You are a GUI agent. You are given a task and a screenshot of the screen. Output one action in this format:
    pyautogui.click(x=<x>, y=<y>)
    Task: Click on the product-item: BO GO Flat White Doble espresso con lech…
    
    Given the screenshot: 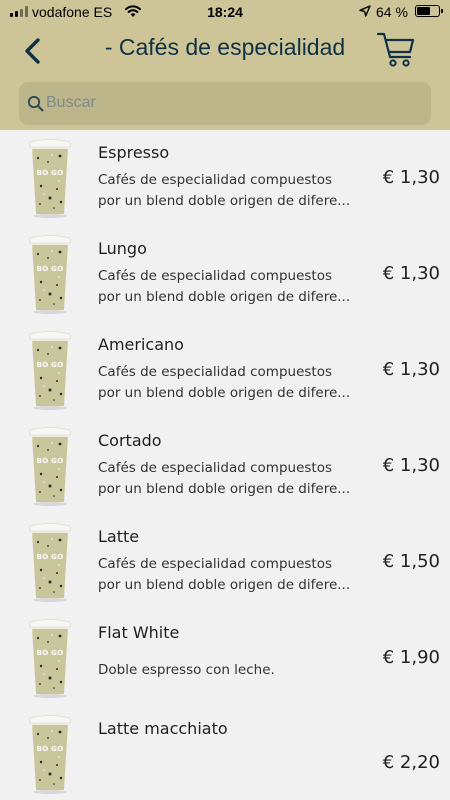 What is the action you would take?
    pyautogui.click(x=225, y=658)
    